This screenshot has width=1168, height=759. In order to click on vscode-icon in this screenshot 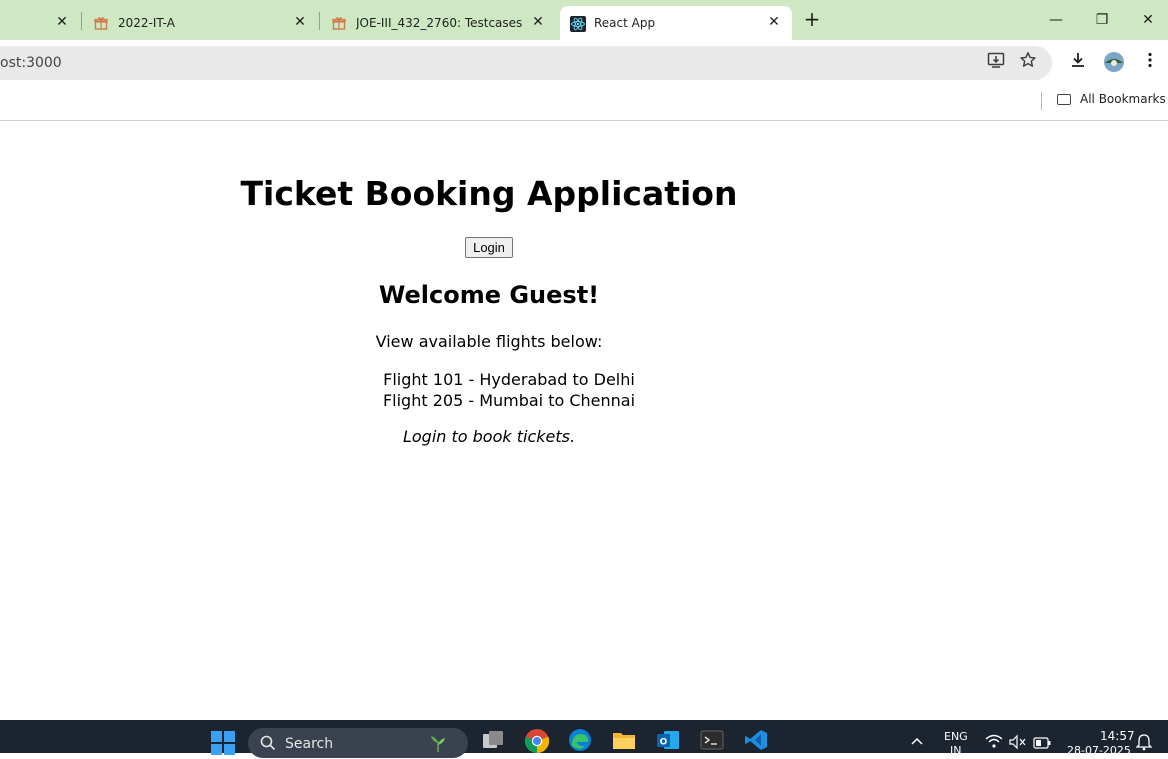, I will do `click(756, 740)`.